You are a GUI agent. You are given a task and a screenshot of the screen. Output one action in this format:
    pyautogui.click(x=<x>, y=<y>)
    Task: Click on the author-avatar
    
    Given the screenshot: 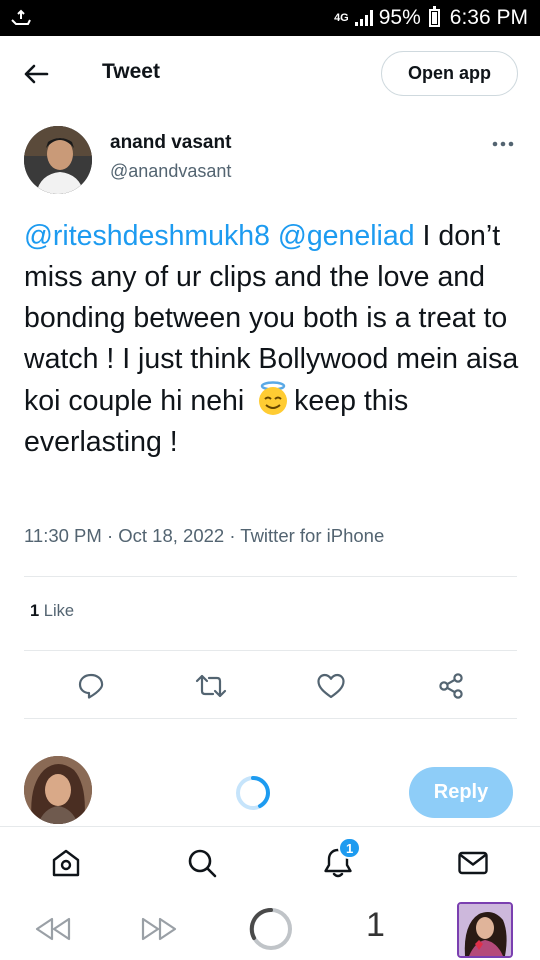 What is the action you would take?
    pyautogui.click(x=58, y=160)
    